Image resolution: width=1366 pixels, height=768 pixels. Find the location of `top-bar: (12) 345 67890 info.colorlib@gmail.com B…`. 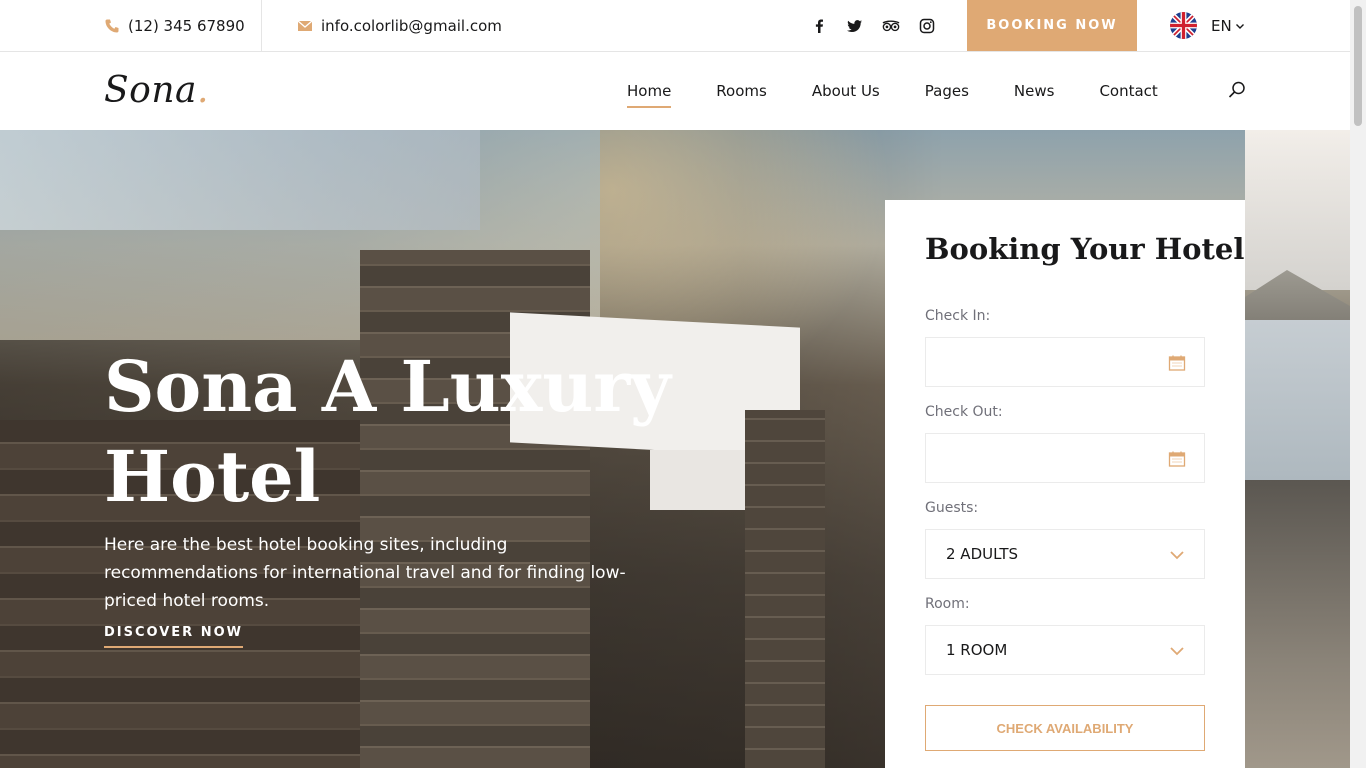

top-bar: (12) 345 67890 info.colorlib@gmail.com B… is located at coordinates (675, 26).